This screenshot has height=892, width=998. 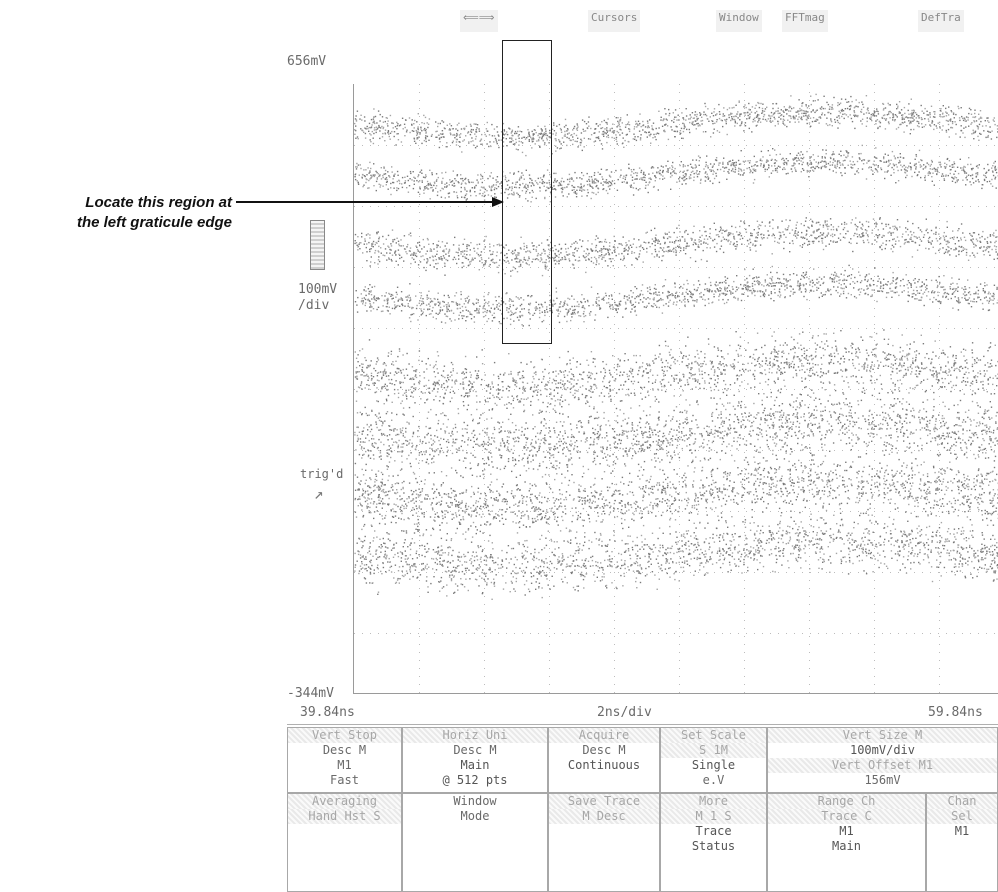 What do you see at coordinates (314, 305) in the screenshot?
I see `volts-per-div-unit: /div` at bounding box center [314, 305].